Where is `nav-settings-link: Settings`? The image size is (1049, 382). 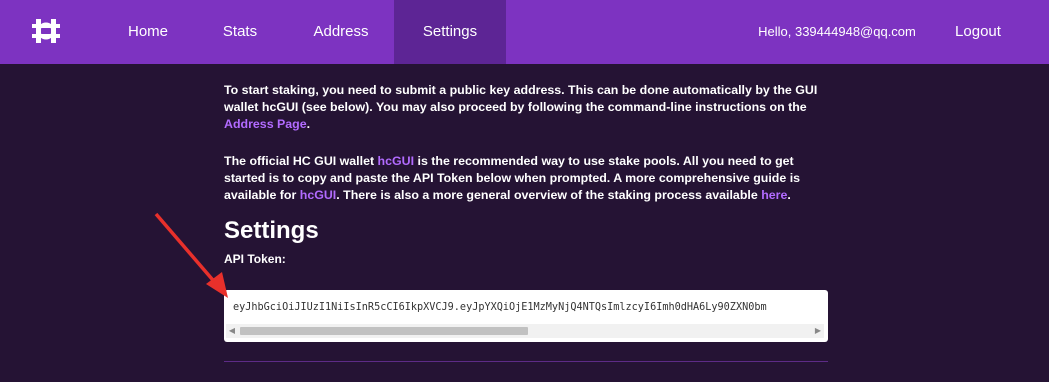
nav-settings-link: Settings is located at coordinates (450, 32).